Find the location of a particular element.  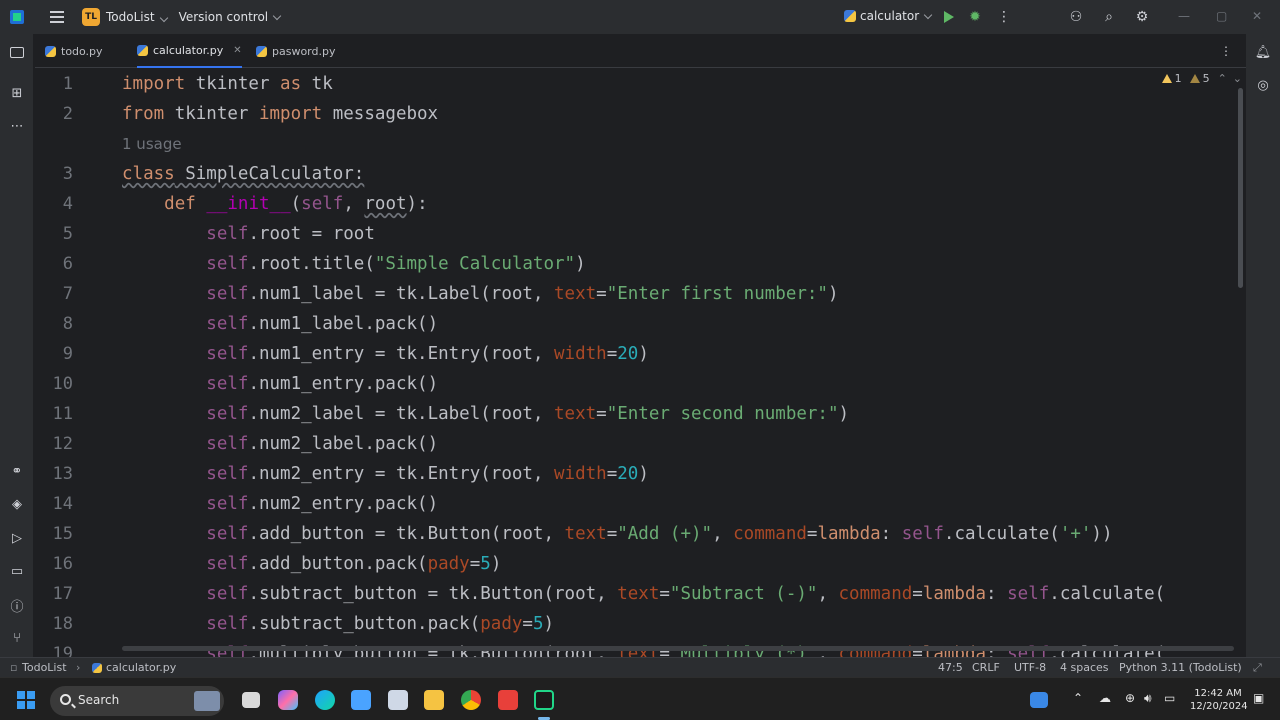

search-everywhere-button: ⌕ is located at coordinates (1109, 17).